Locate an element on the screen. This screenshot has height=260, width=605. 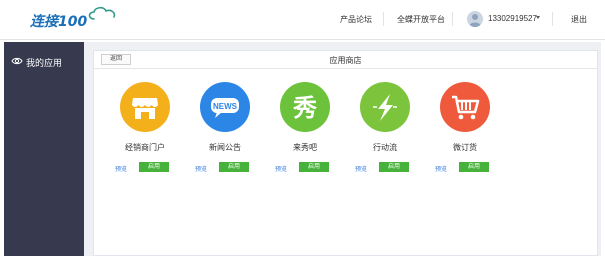
eye-icon is located at coordinates (17, 61).